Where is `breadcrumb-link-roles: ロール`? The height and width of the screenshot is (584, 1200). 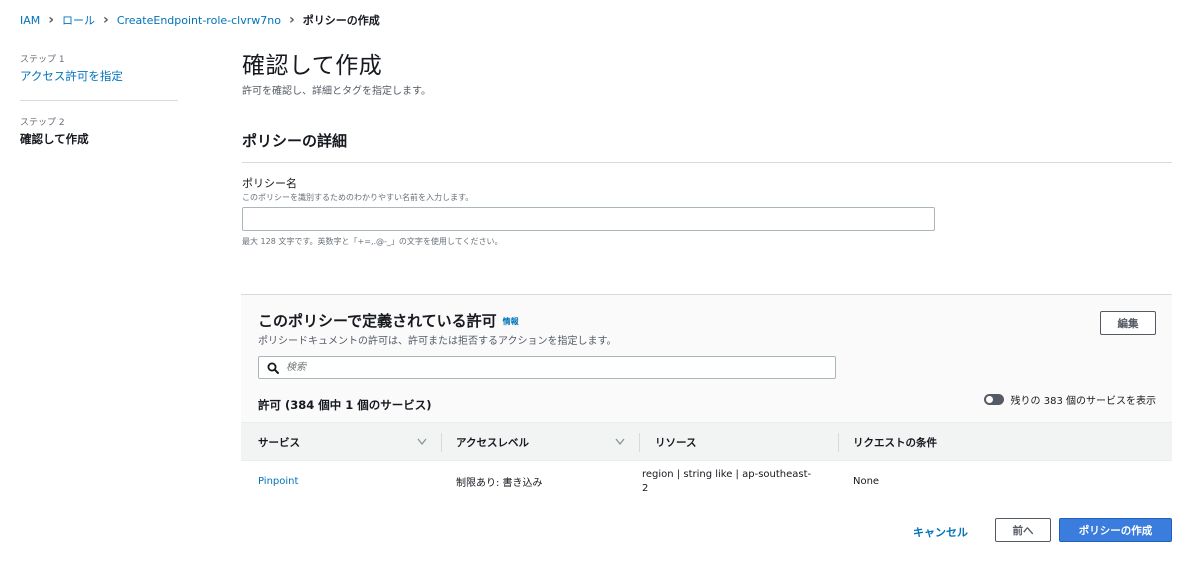
breadcrumb-link-roles: ロール is located at coordinates (78, 20).